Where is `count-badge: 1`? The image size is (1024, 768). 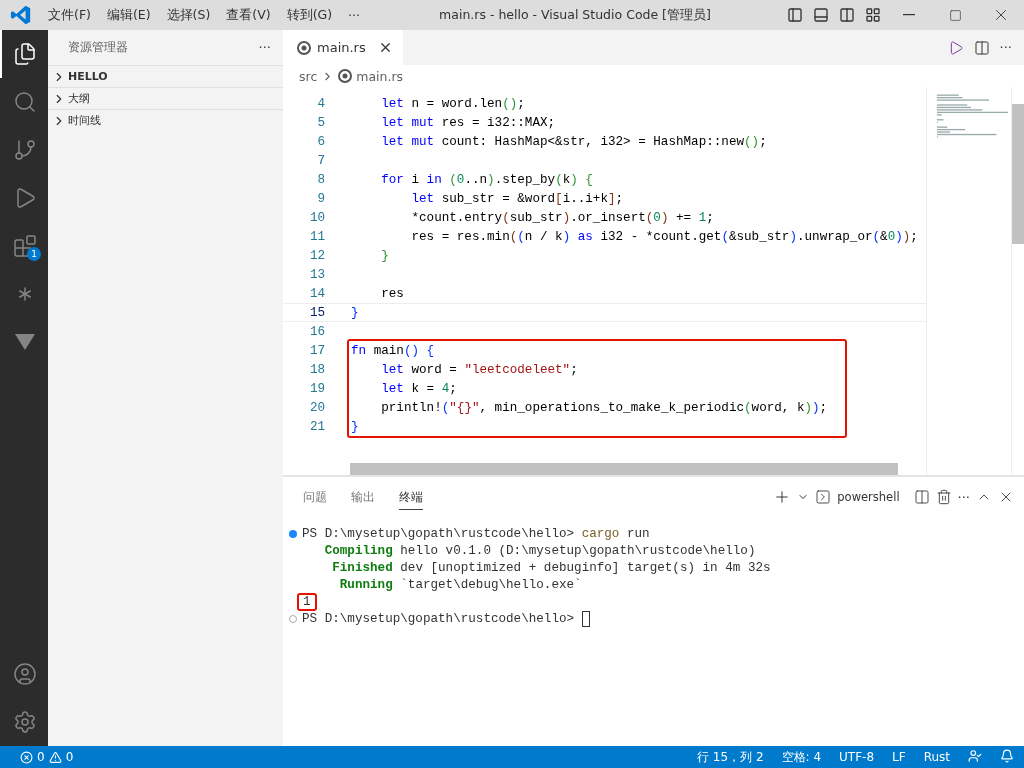
count-badge: 1 is located at coordinates (34, 254).